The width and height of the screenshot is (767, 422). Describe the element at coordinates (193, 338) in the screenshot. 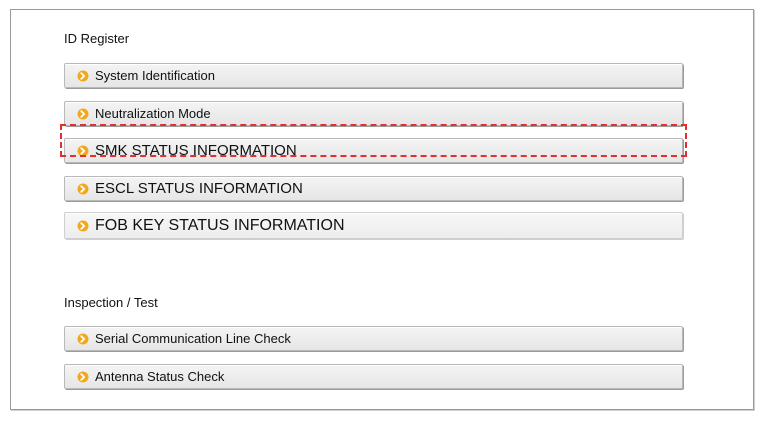

I see `serial-communication-line-check-label: Serial Communication Line Check` at that location.